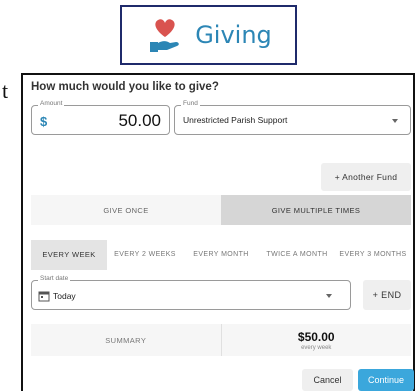 The height and width of the screenshot is (391, 418). I want to click on continue-button: Continue, so click(386, 380).